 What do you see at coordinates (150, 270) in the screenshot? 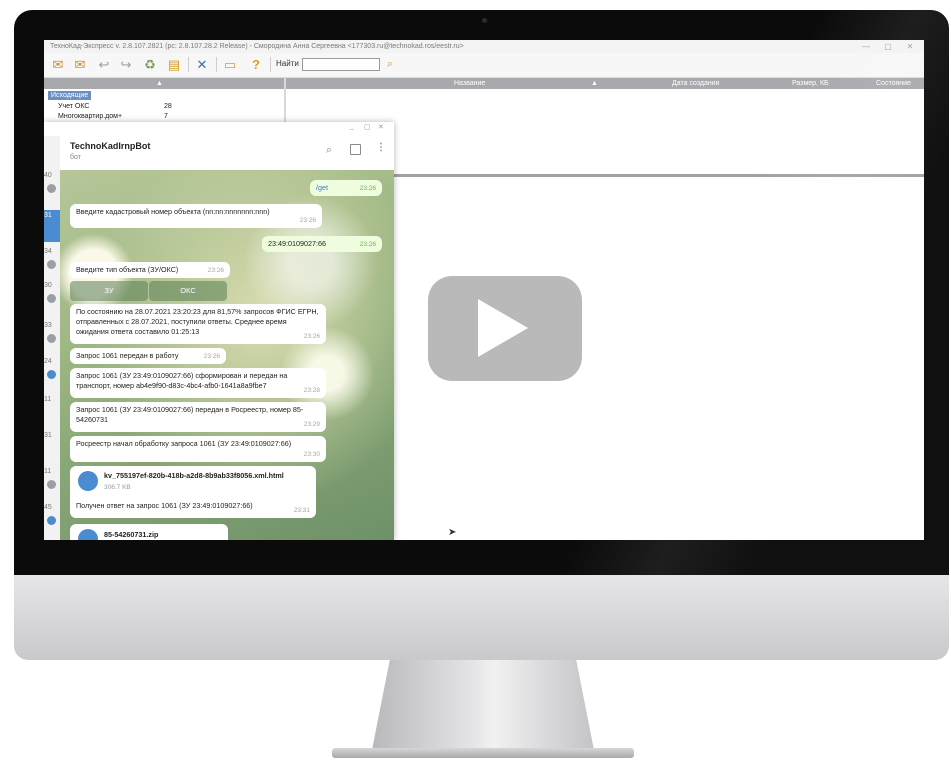
I see `message-in: Введите тип объекта (ЗУ/ОКС) 23:26` at bounding box center [150, 270].